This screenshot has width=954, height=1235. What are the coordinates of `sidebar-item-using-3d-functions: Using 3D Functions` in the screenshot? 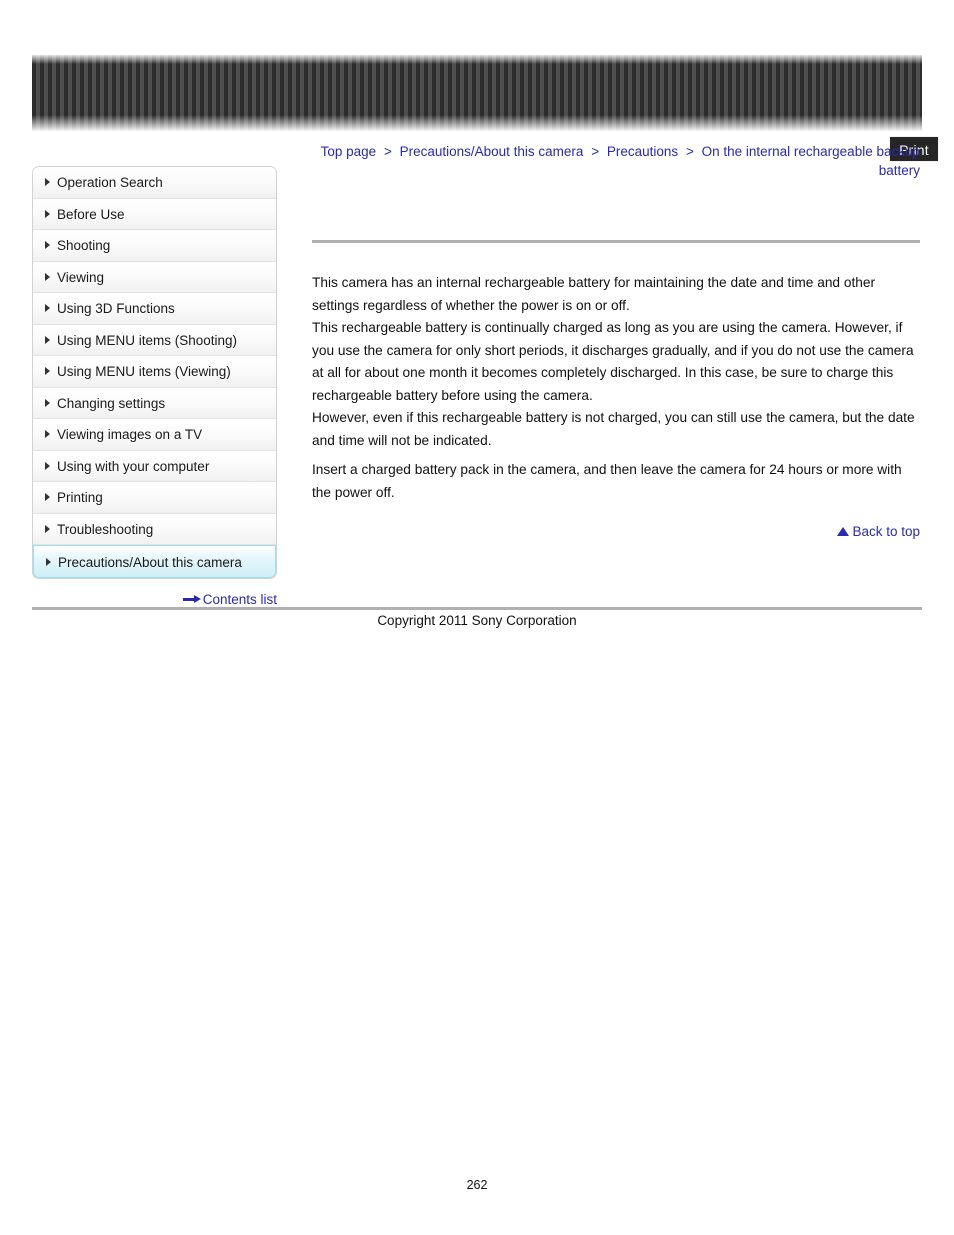 It's located at (154, 309).